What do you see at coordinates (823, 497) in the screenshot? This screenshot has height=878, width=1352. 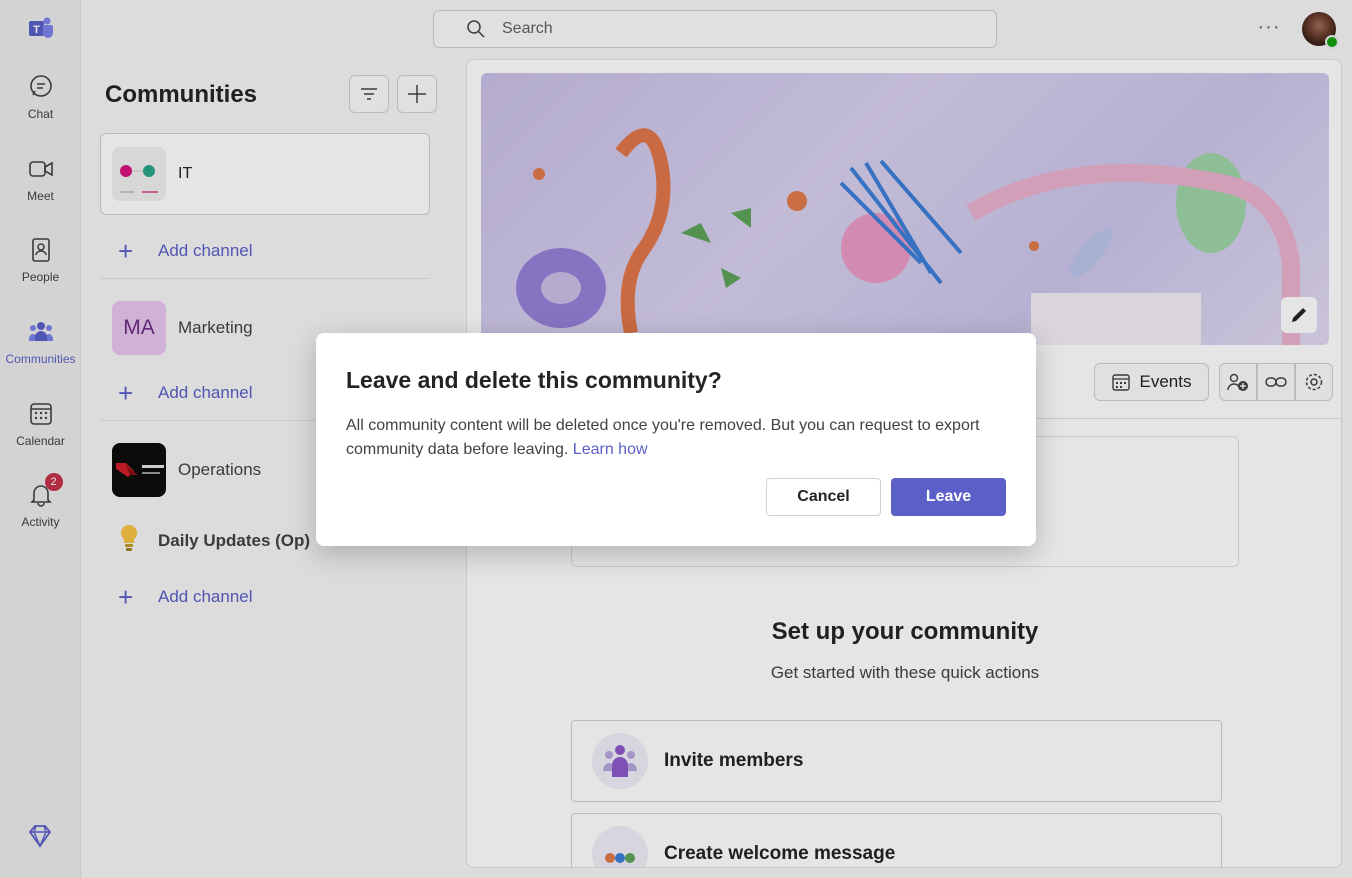 I see `cancel-button: Cancel` at bounding box center [823, 497].